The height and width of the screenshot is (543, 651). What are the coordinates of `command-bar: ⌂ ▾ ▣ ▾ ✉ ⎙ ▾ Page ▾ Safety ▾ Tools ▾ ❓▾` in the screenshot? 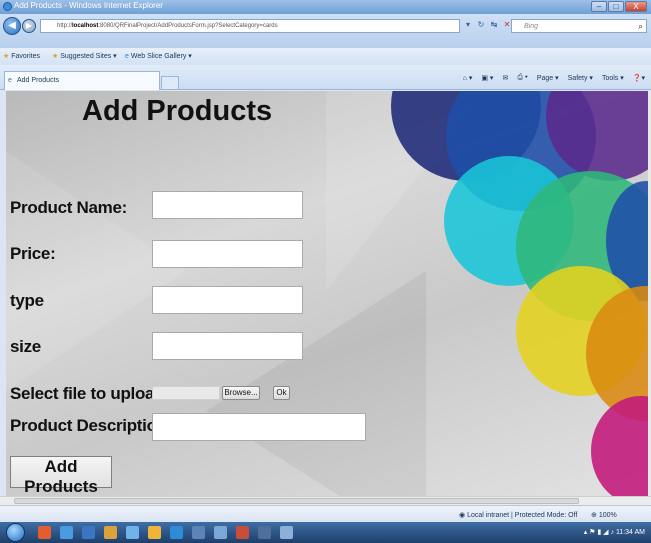 It's located at (554, 78).